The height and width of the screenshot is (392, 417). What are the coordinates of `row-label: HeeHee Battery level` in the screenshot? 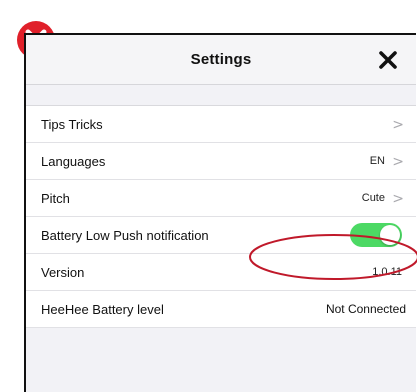 It's located at (102, 309).